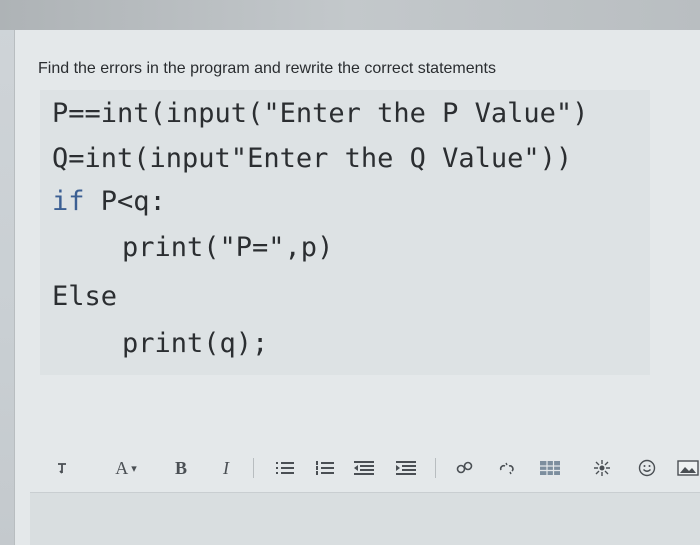  What do you see at coordinates (134, 468) in the screenshot?
I see `chevron-down-icon: ▾` at bounding box center [134, 468].